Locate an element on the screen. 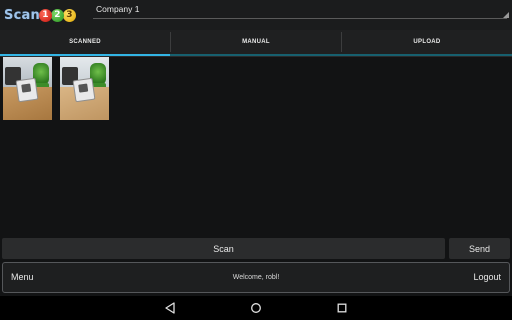 Image resolution: width=512 pixels, height=320 pixels. tab-scanned-label: SCANNED is located at coordinates (85, 42).